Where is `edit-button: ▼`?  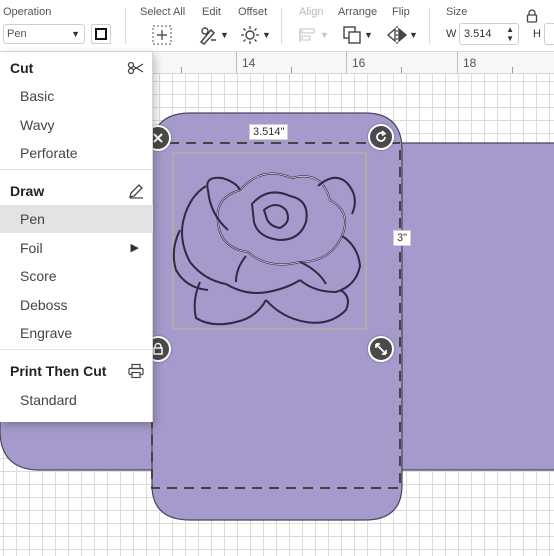
edit-button: ▼ is located at coordinates (213, 35).